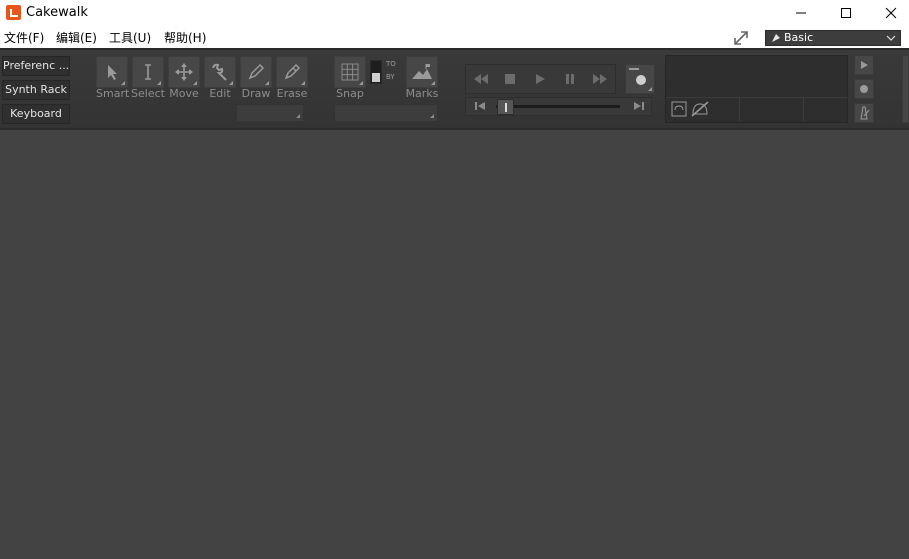 The image size is (909, 559). What do you see at coordinates (891, 13) in the screenshot?
I see `close-icon` at bounding box center [891, 13].